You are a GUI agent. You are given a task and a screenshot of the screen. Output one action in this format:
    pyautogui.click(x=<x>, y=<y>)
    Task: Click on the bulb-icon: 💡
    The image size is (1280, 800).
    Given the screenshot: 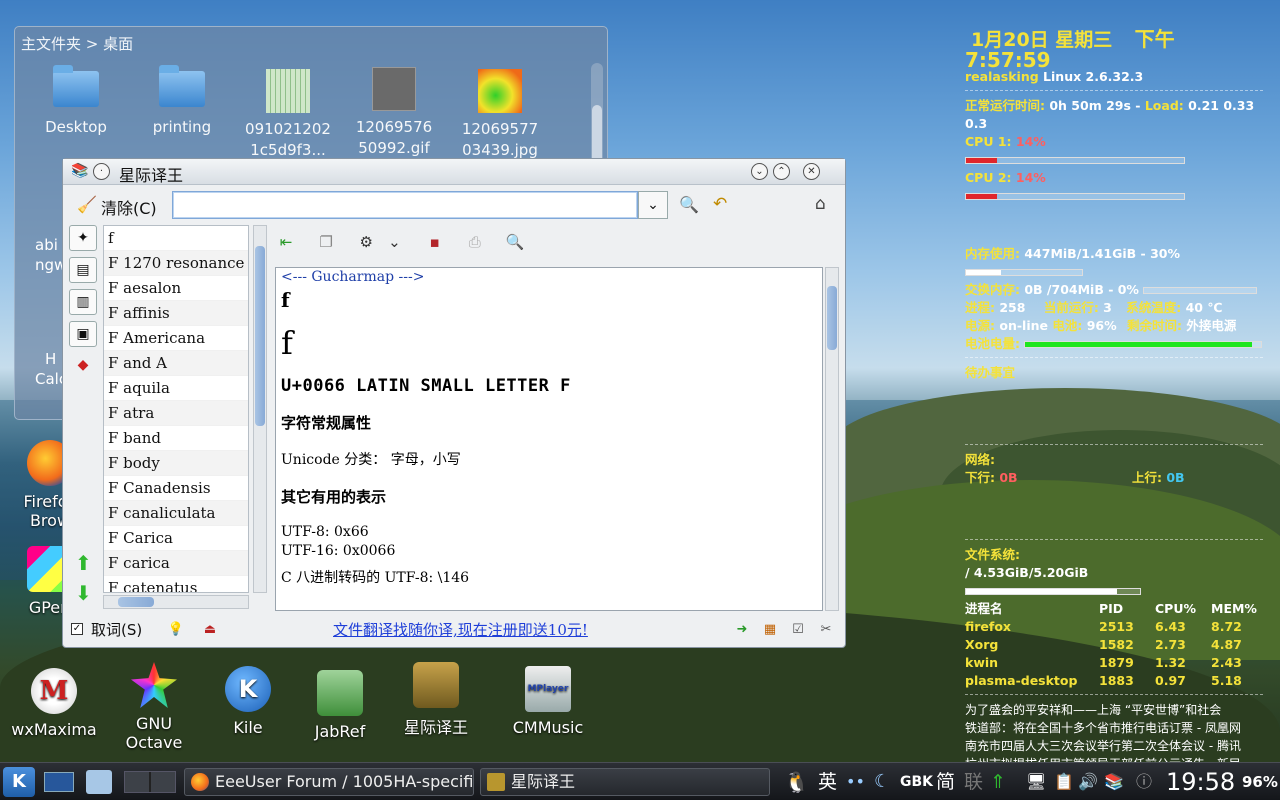 What is the action you would take?
    pyautogui.click(x=176, y=630)
    